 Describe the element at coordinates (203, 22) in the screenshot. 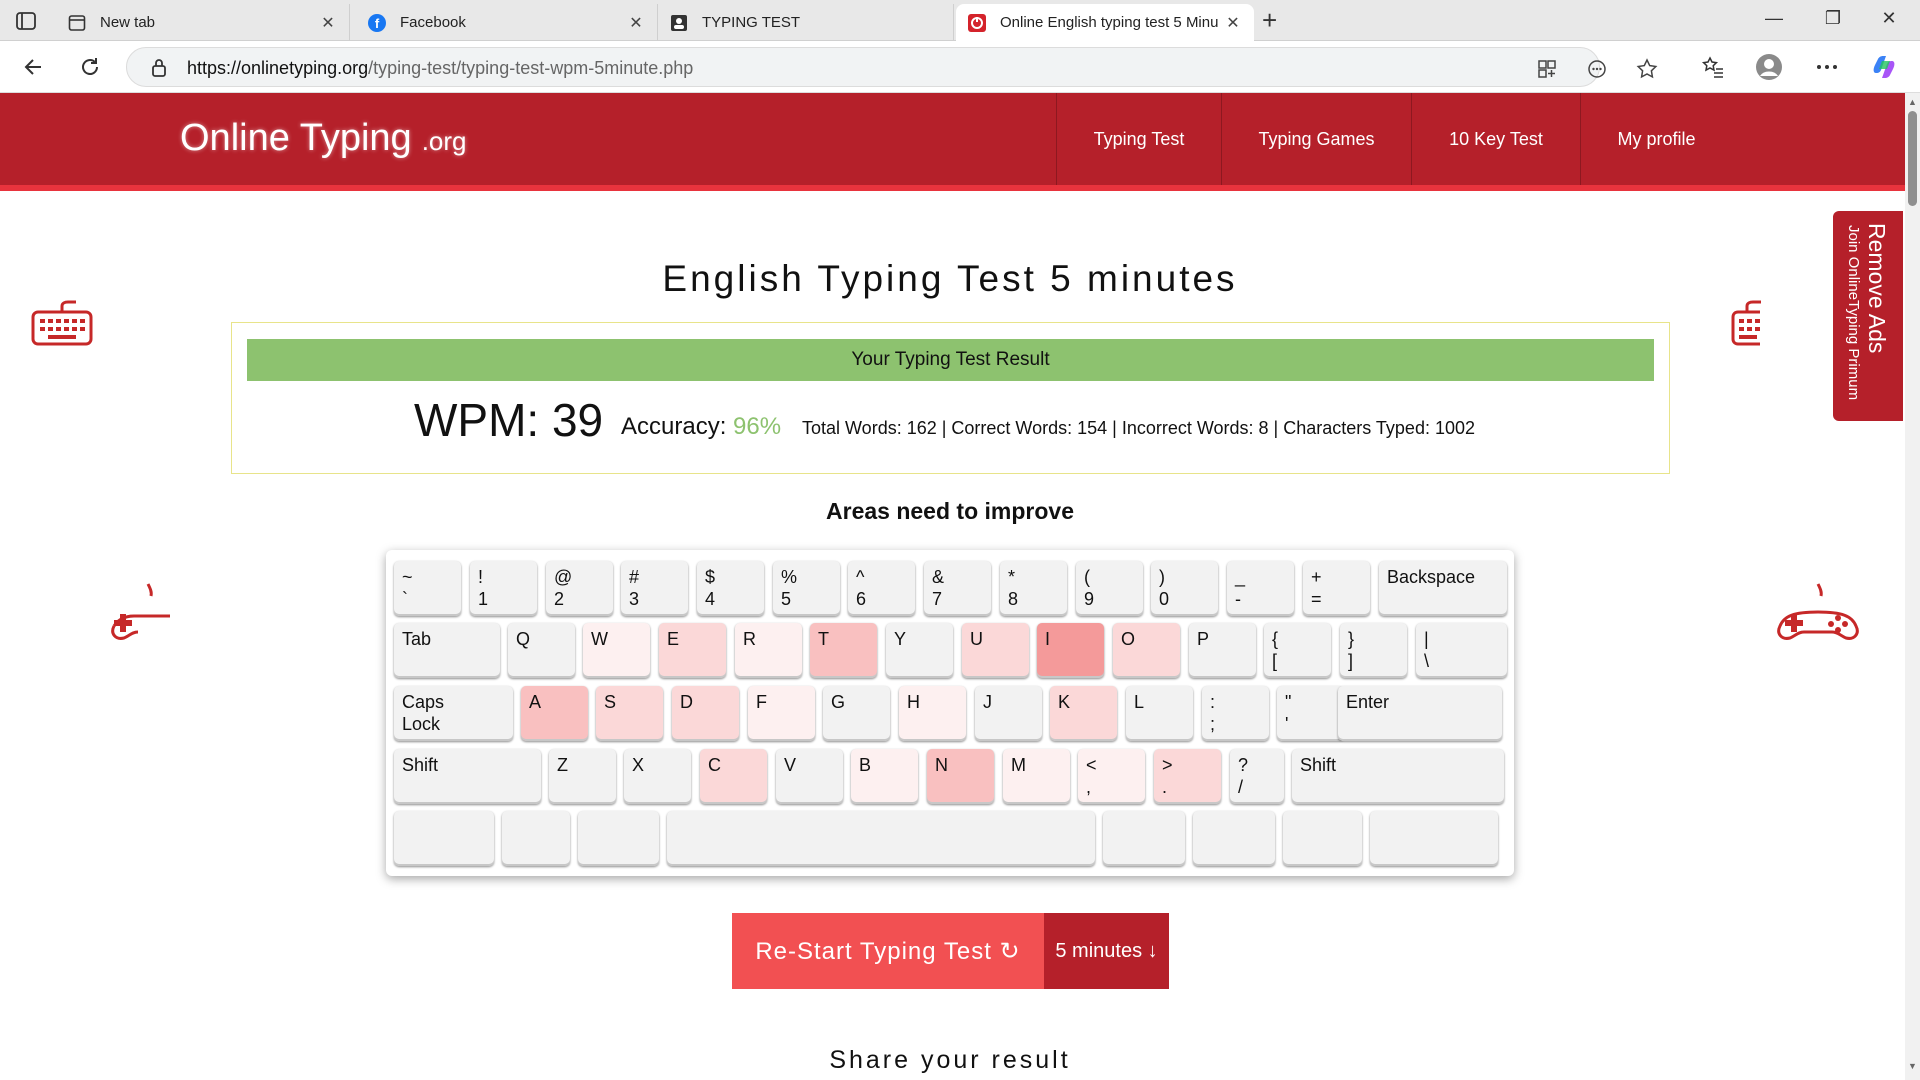

I see `tab-new-tab: New tab ✕` at that location.